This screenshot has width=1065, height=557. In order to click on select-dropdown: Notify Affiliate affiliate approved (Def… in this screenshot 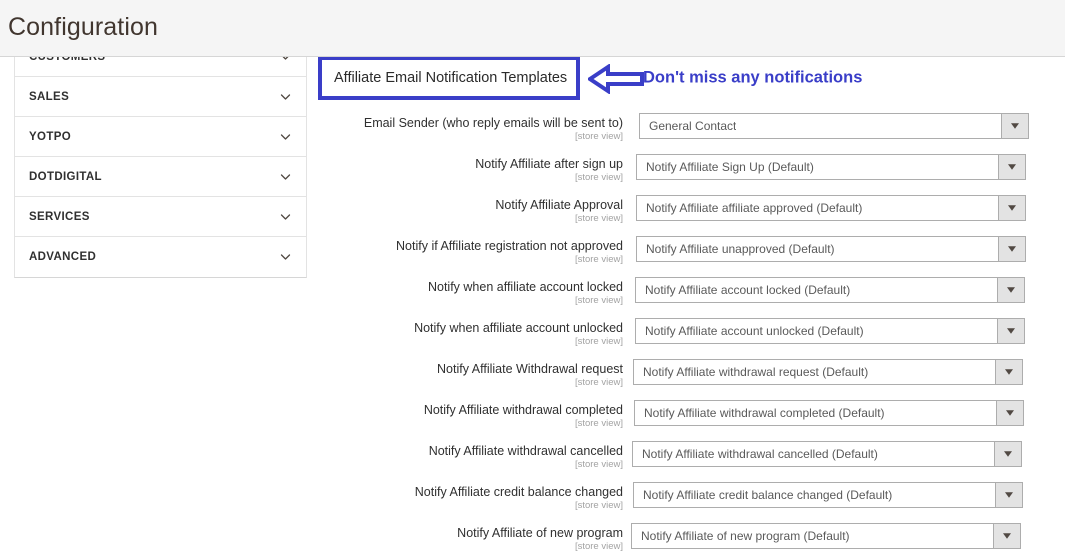, I will do `click(831, 208)`.